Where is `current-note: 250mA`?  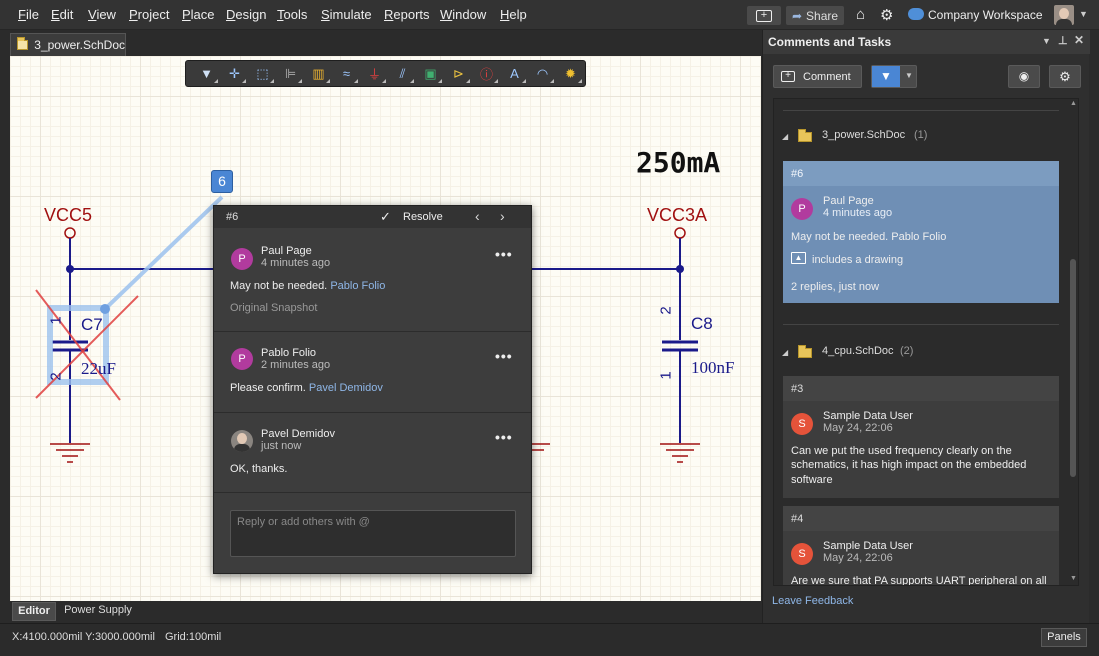 current-note: 250mA is located at coordinates (678, 162).